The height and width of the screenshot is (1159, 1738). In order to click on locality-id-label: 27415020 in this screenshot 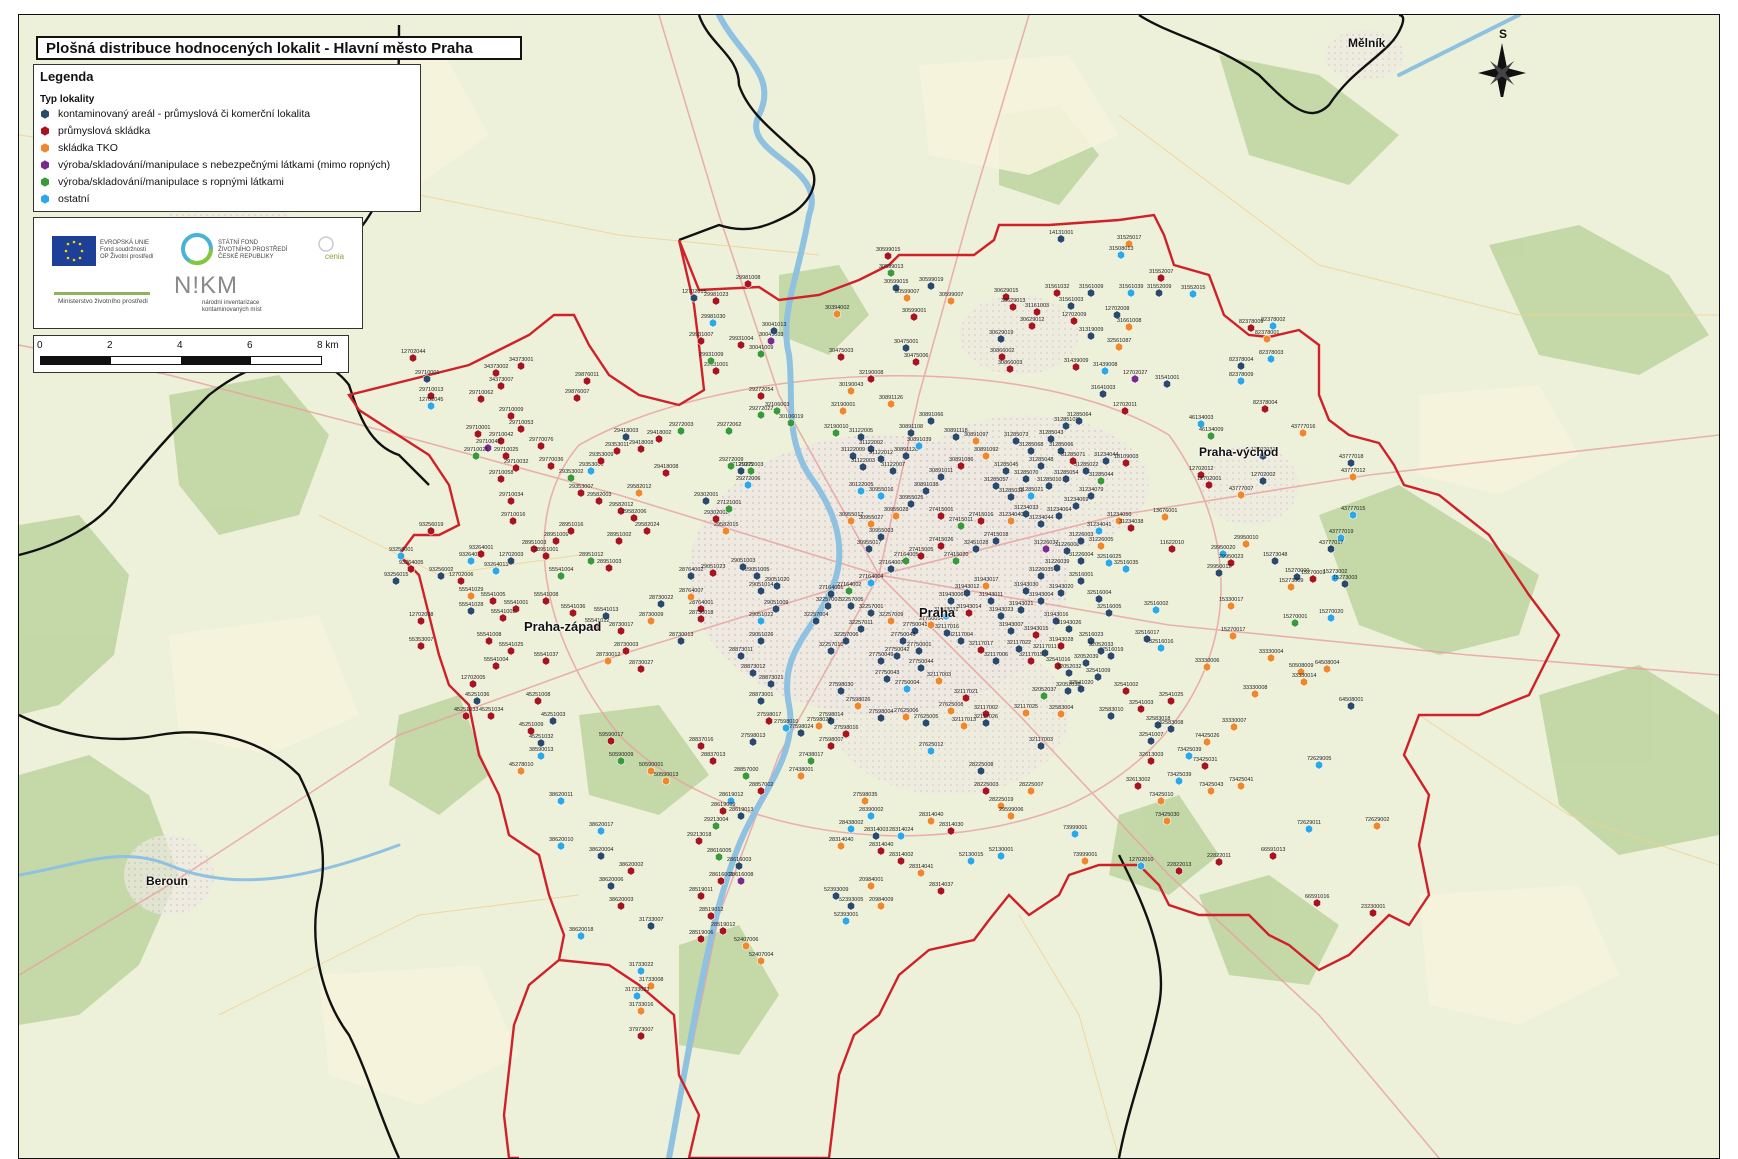, I will do `click(956, 555)`.